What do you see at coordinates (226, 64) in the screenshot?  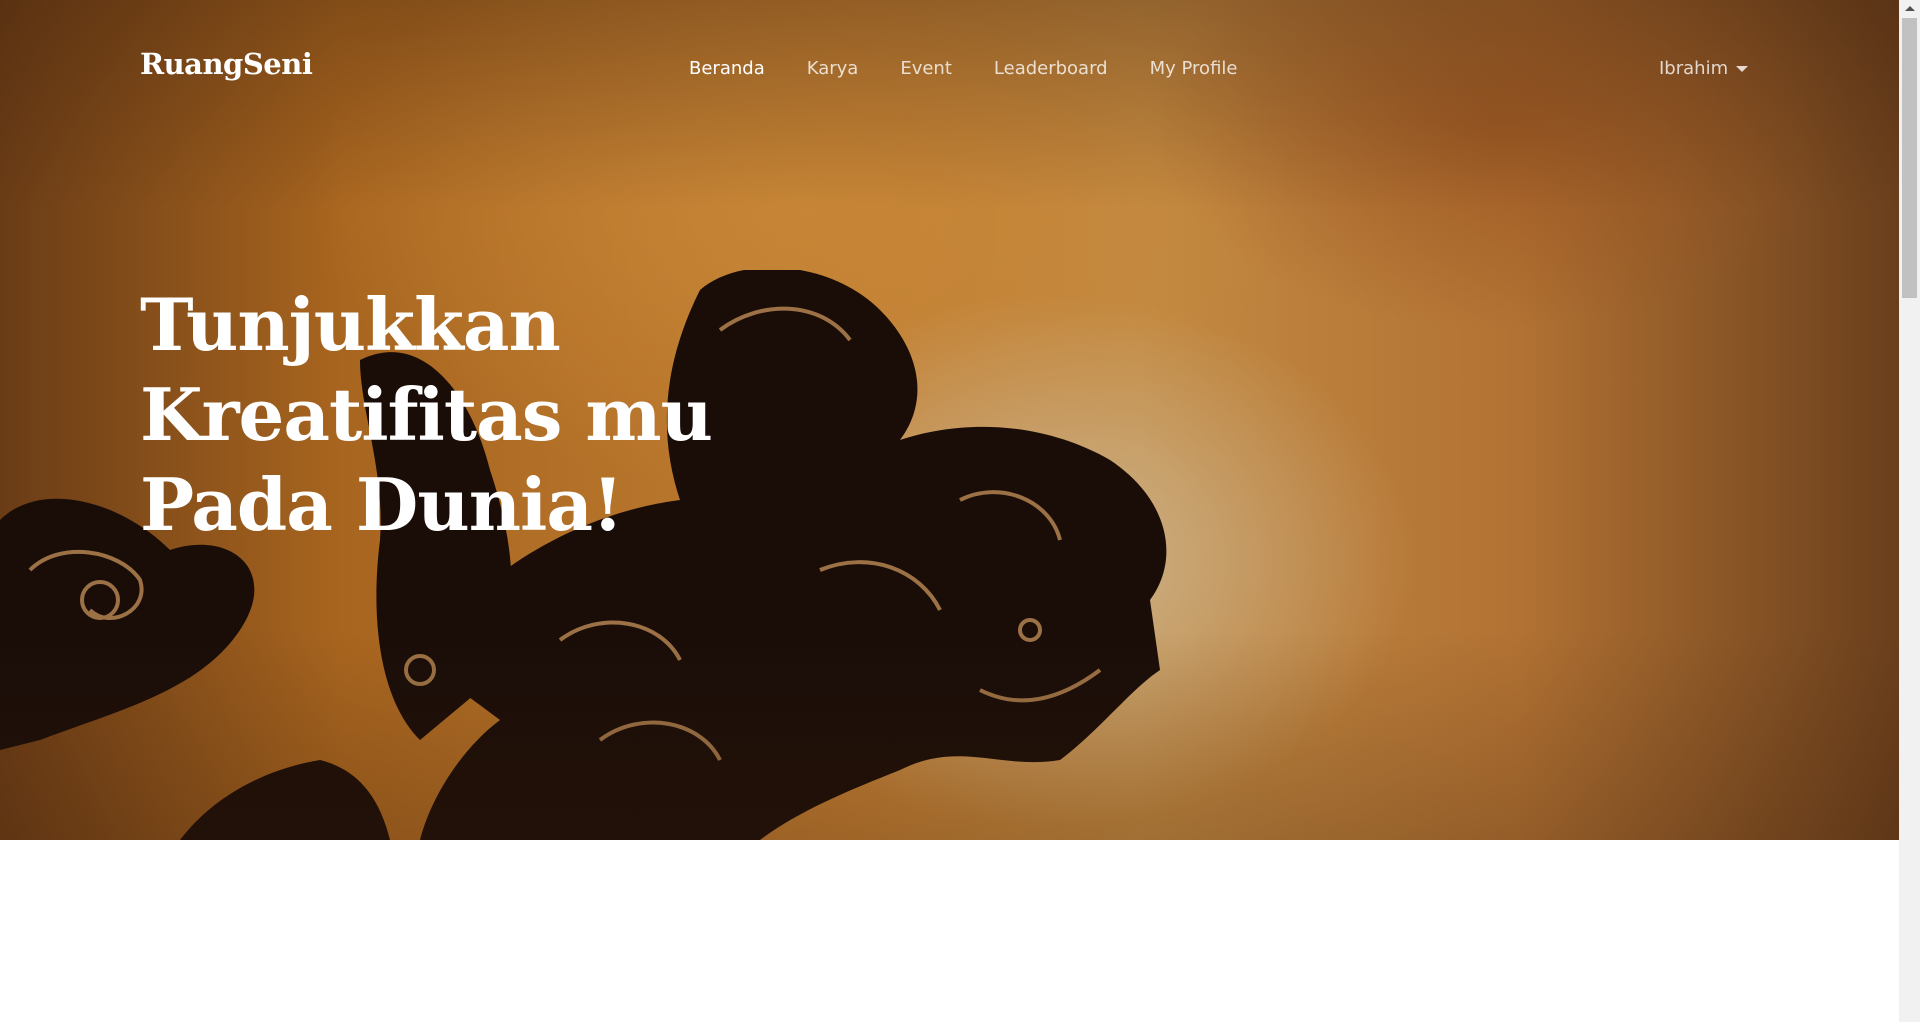 I see `brand-logo: RuangSeni` at bounding box center [226, 64].